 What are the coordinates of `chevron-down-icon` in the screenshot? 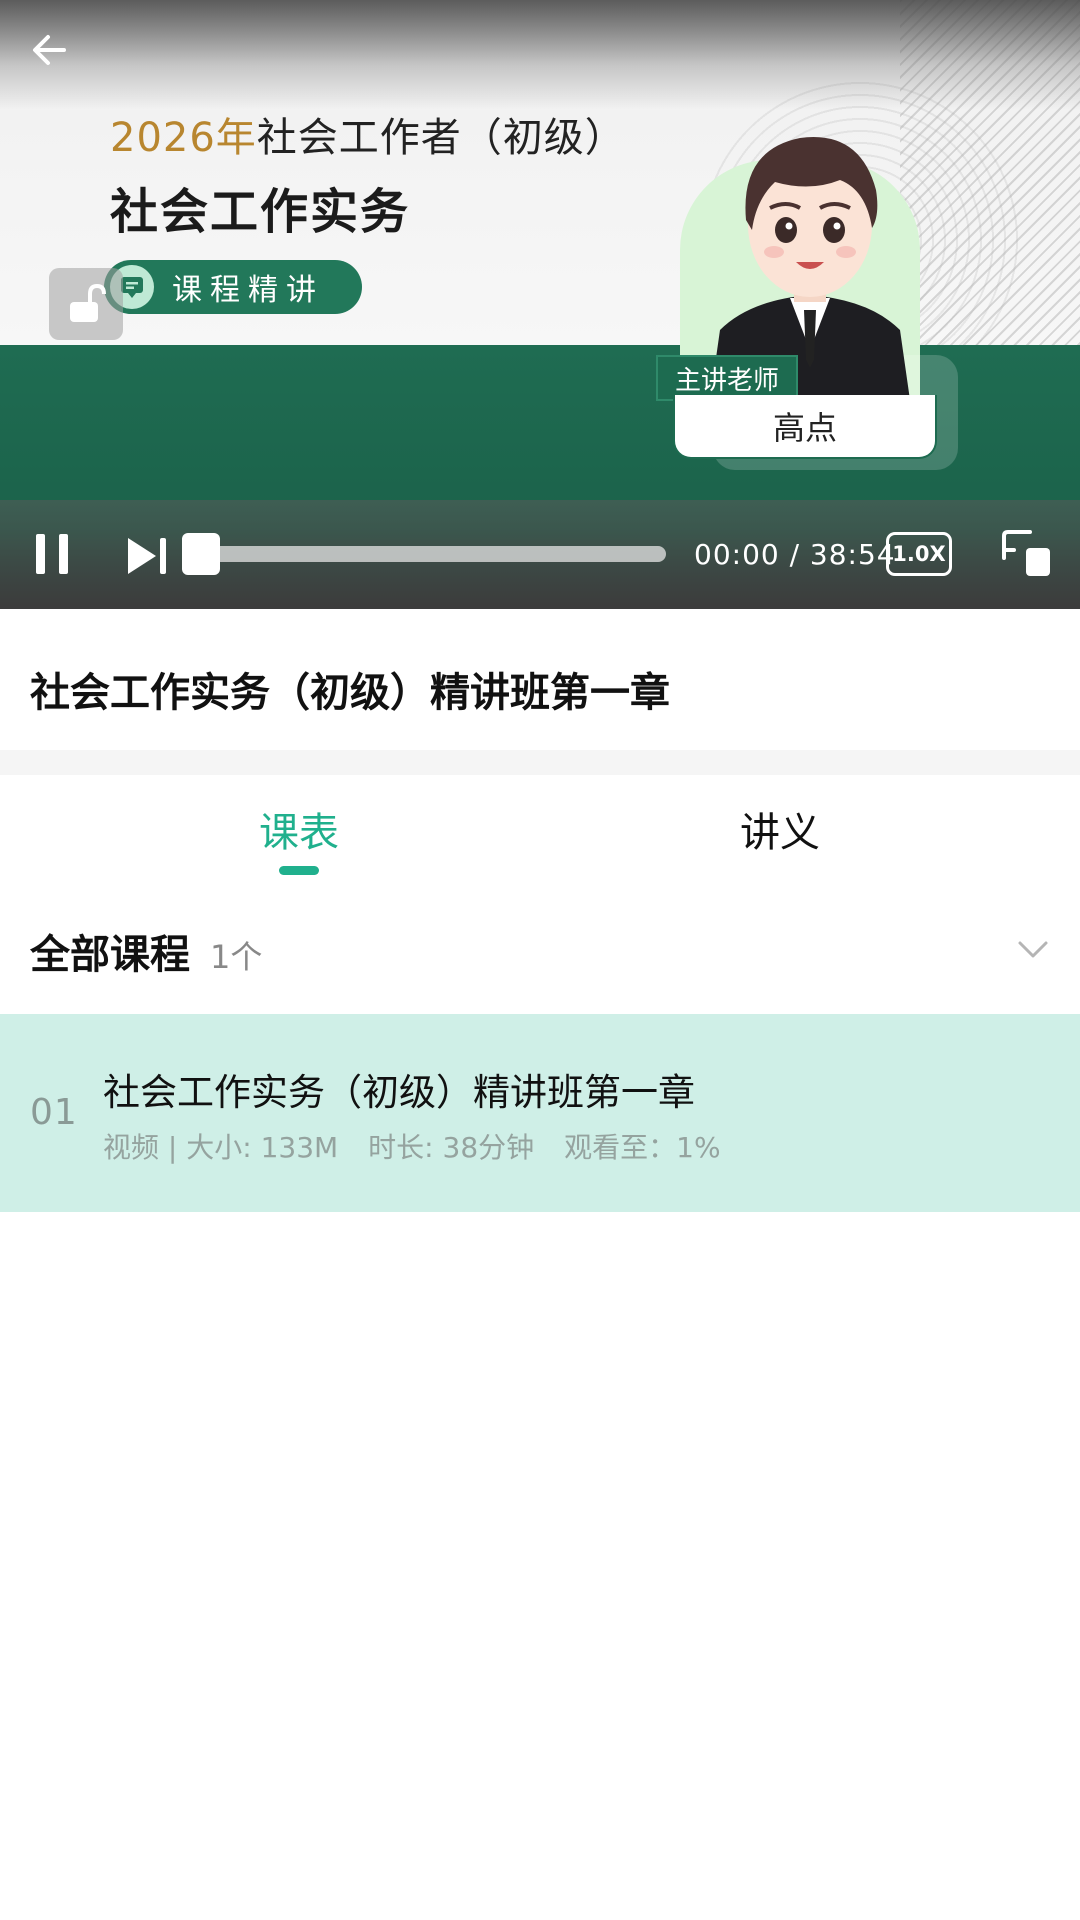 It's located at (1033, 949).